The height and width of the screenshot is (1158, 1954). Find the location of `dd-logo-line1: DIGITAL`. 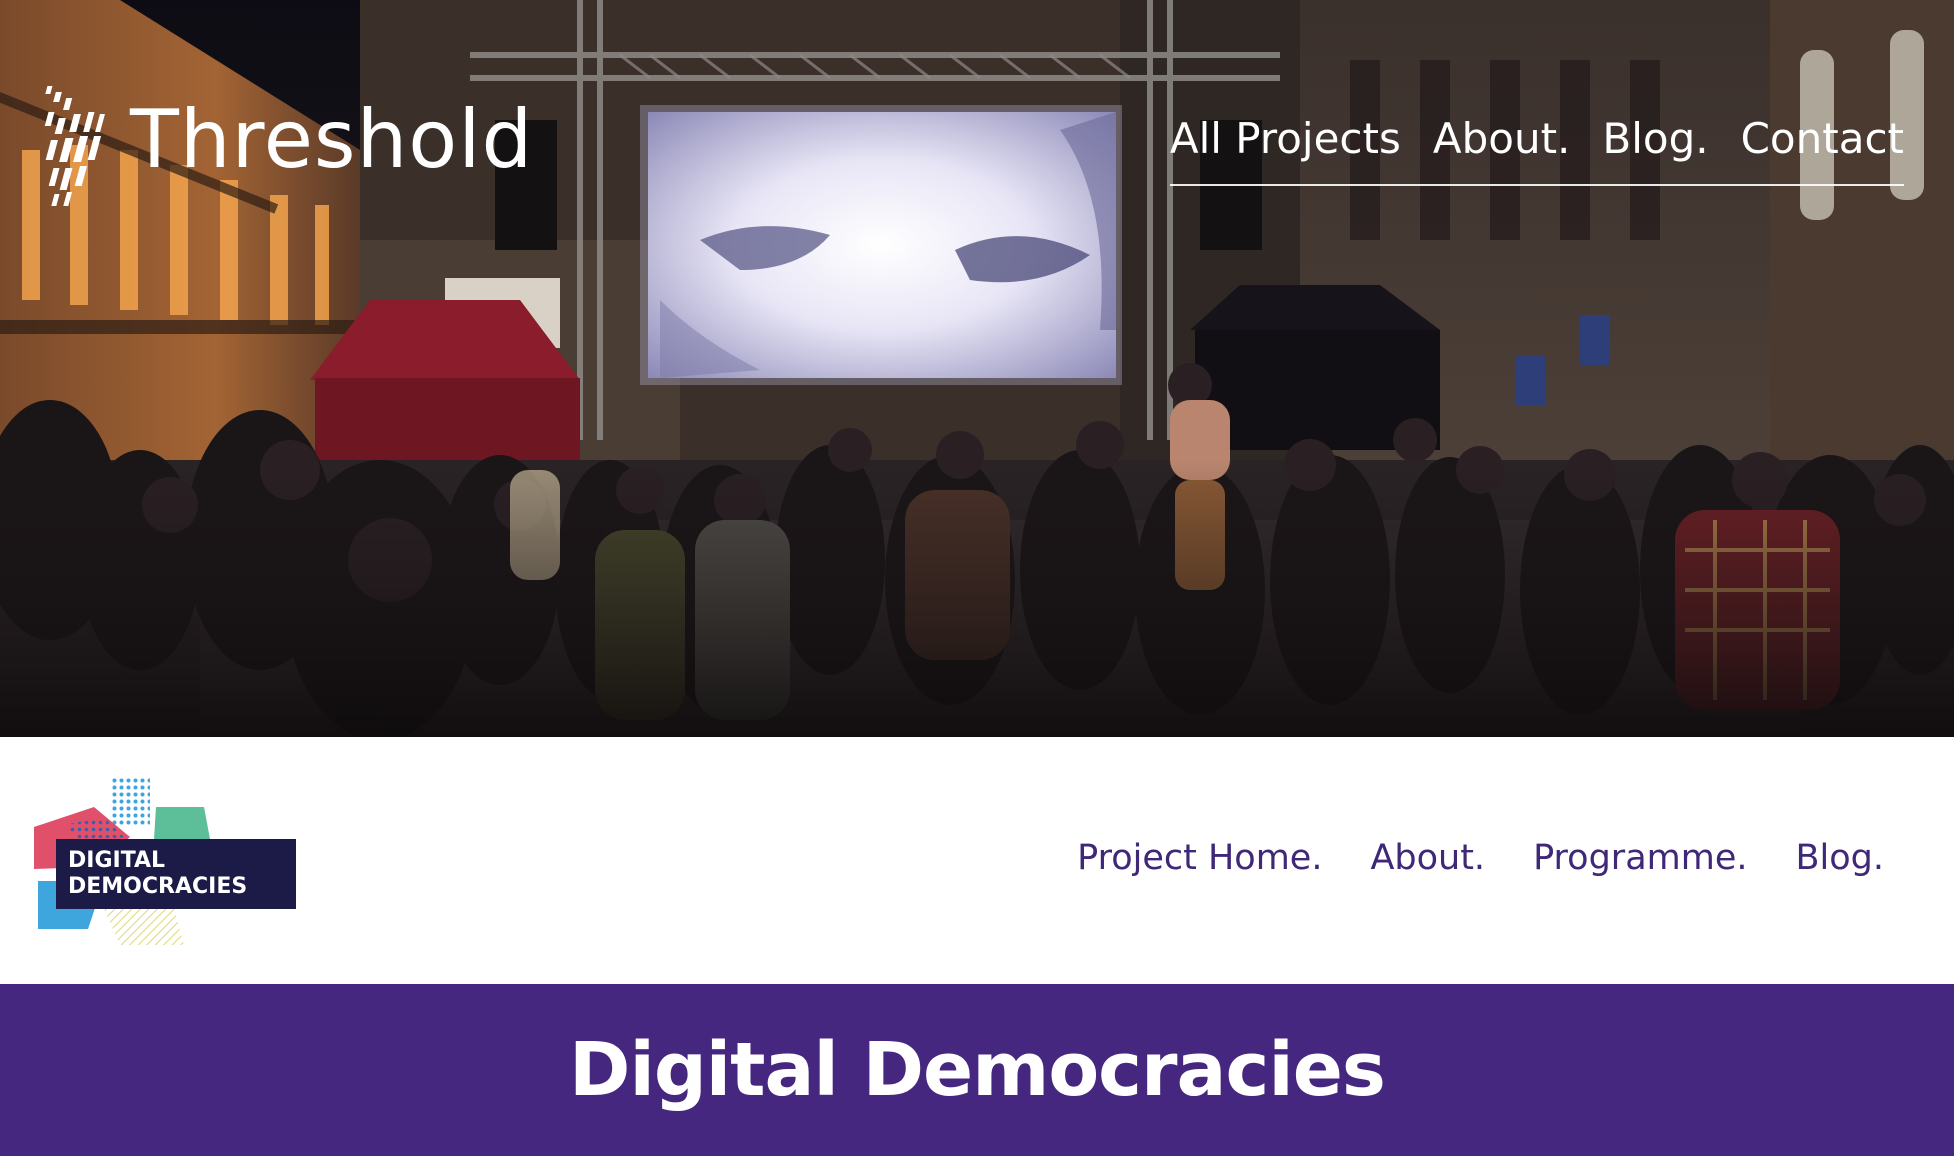

dd-logo-line1: DIGITAL is located at coordinates (116, 860).